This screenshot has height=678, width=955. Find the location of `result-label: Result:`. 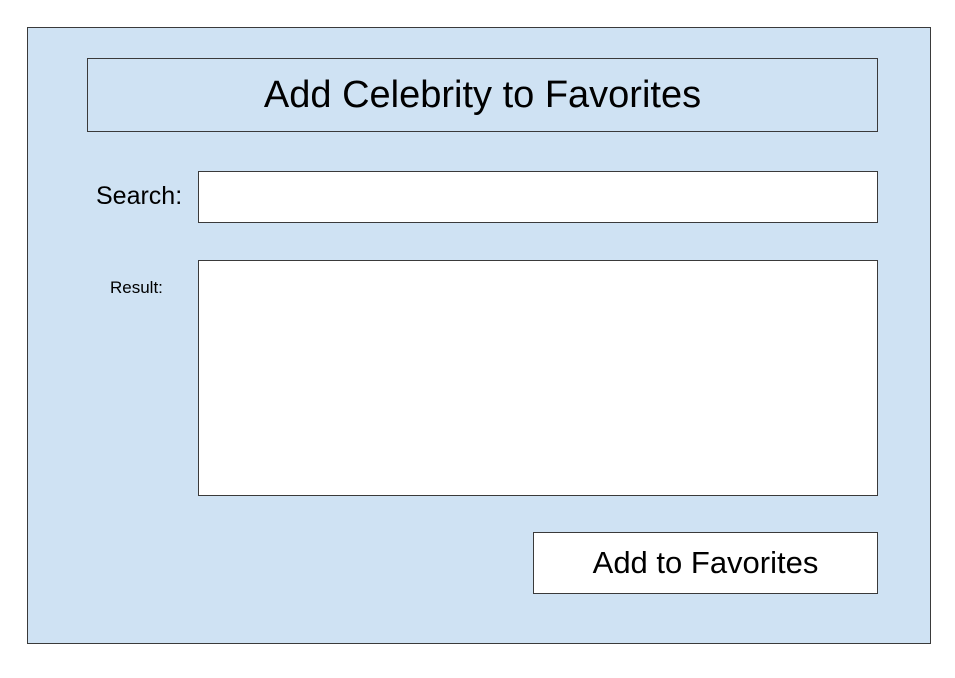

result-label: Result: is located at coordinates (136, 287).